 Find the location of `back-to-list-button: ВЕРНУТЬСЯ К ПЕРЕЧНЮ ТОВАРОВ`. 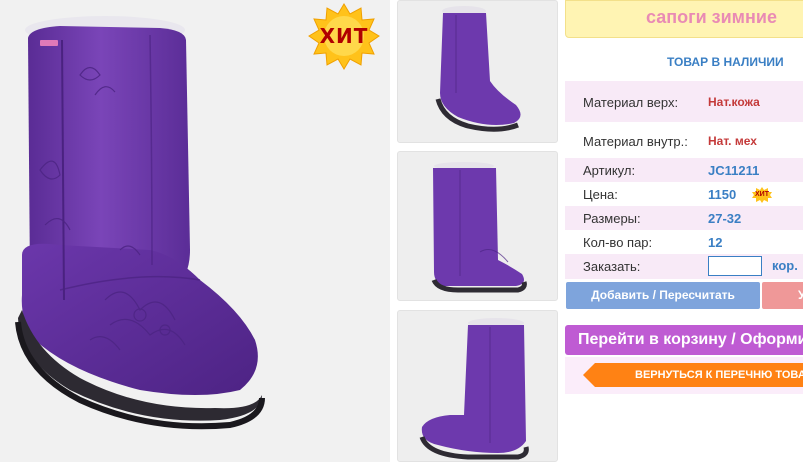

back-to-list-button: ВЕРНУТЬСЯ К ПЕРЕЧНЮ ТОВАРОВ is located at coordinates (699, 375).